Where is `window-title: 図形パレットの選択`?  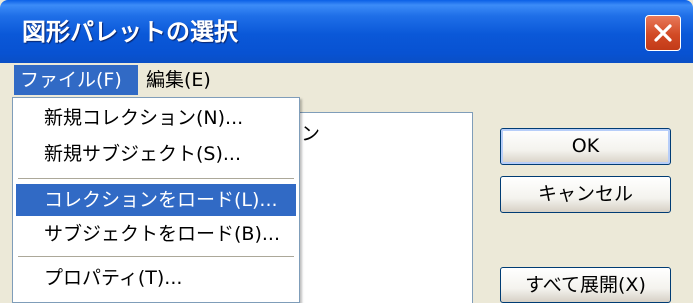
window-title: 図形パレットの選択 is located at coordinates (130, 32).